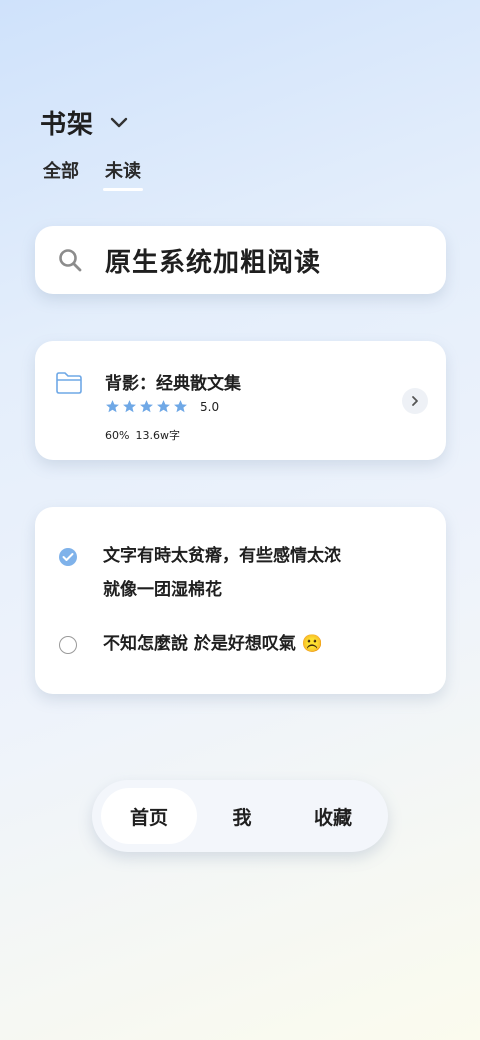 This screenshot has height=1040, width=480. I want to click on tab-unread: 未读, so click(123, 174).